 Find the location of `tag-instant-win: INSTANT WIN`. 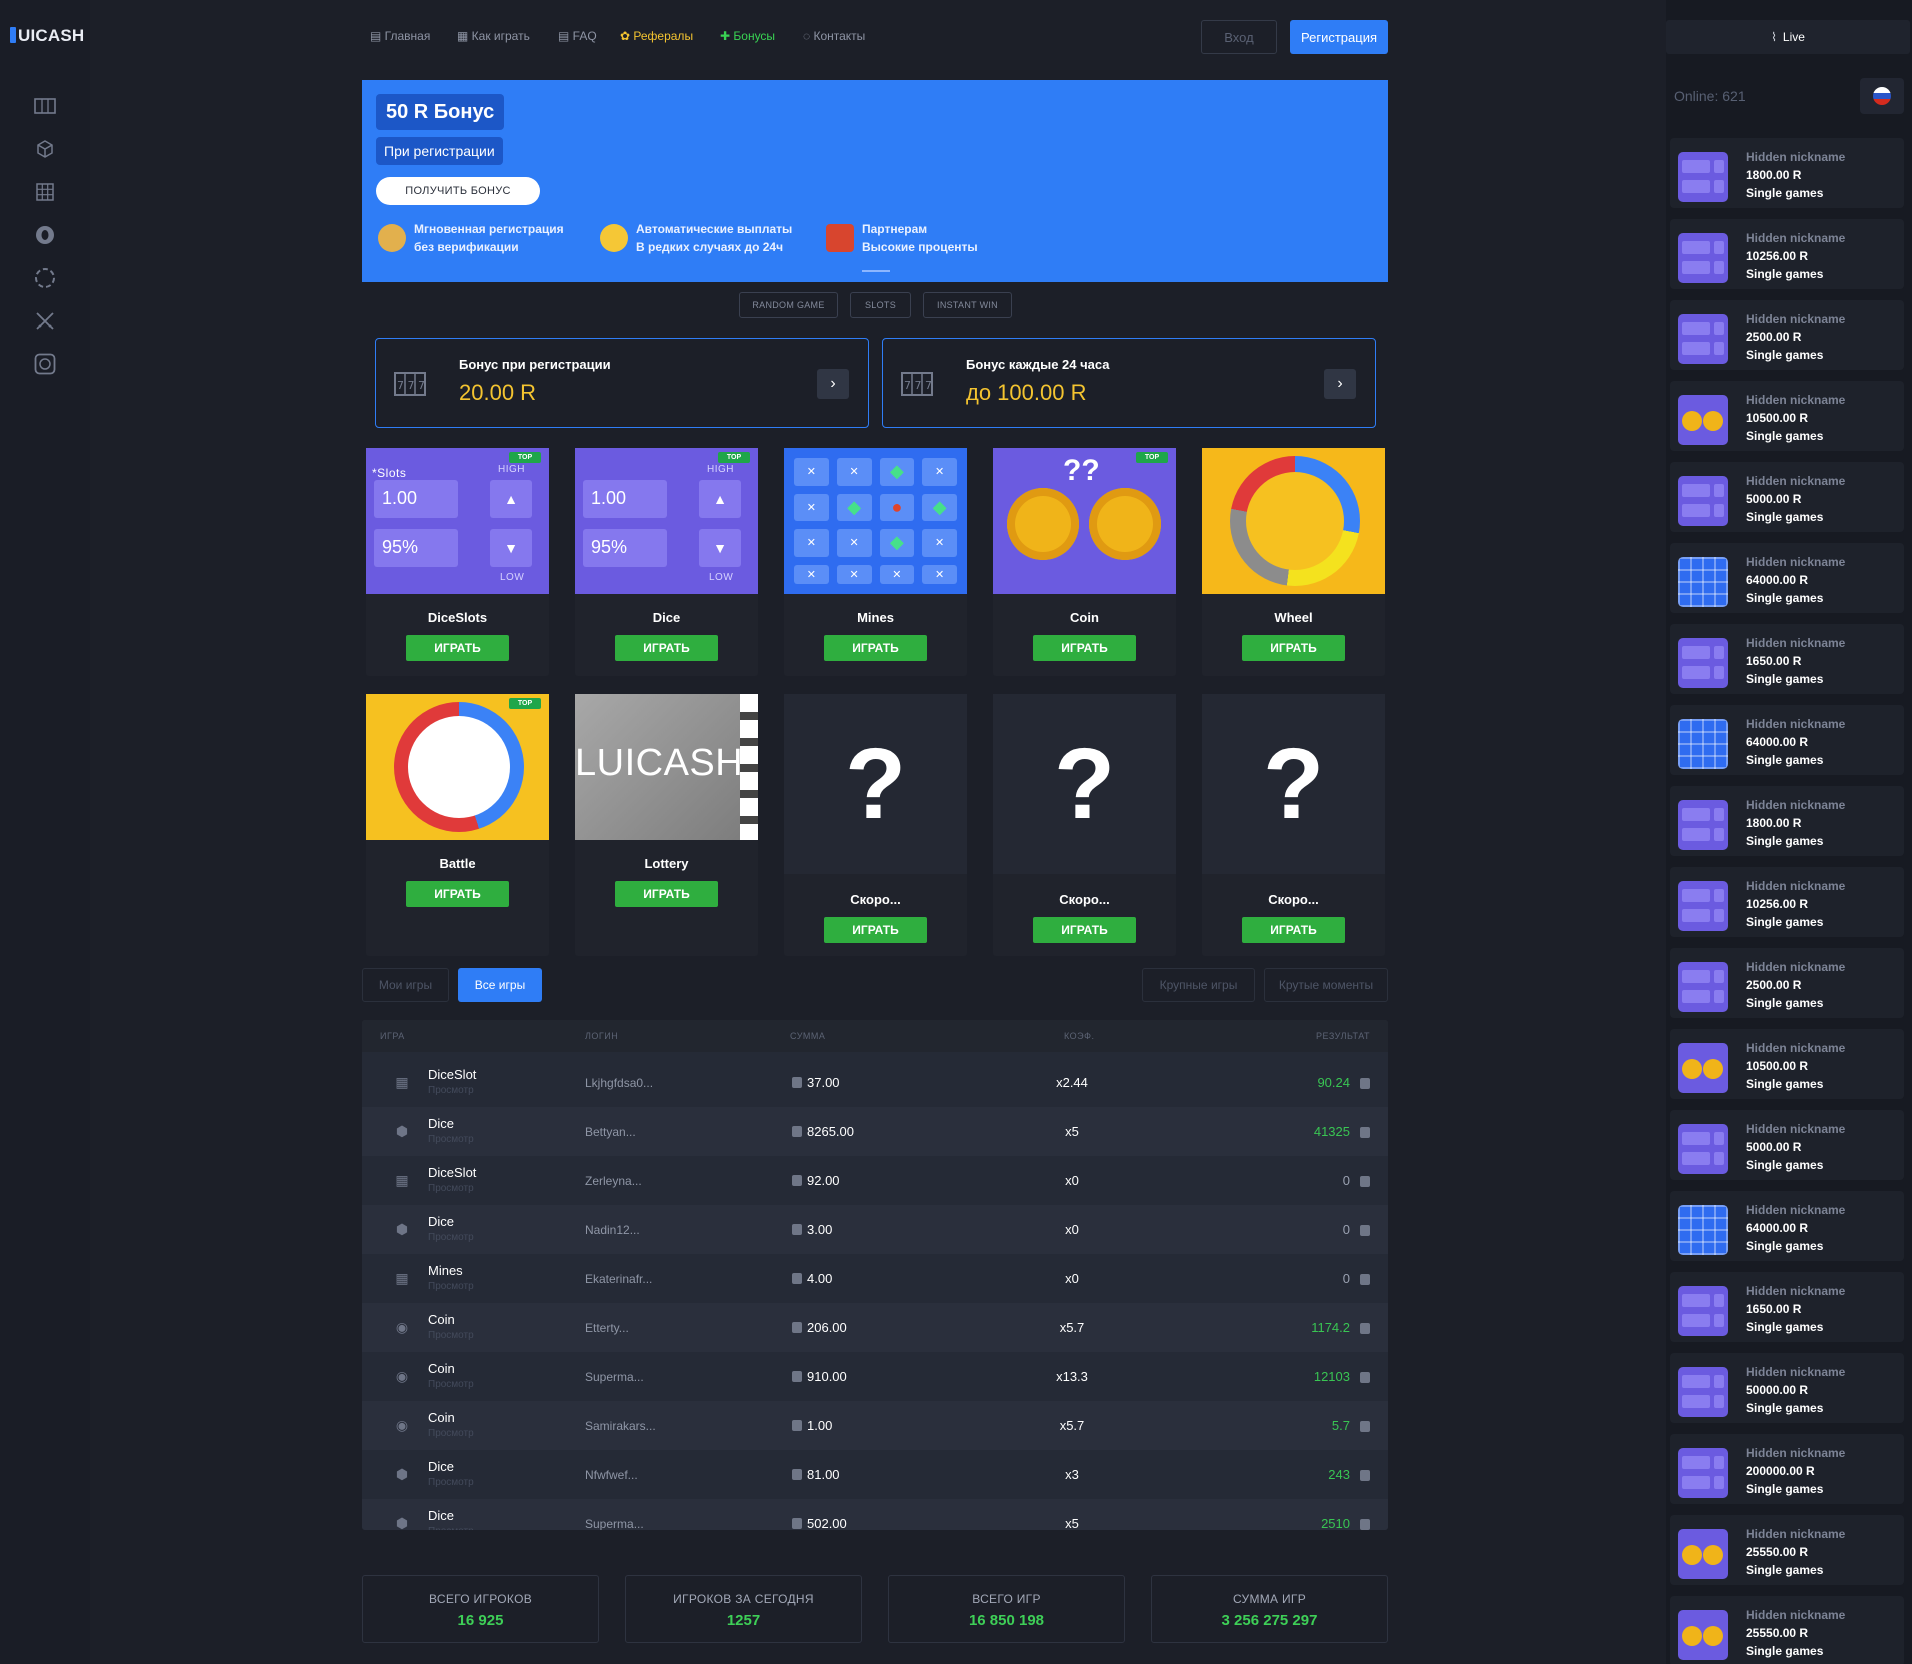

tag-instant-win: INSTANT WIN is located at coordinates (967, 305).